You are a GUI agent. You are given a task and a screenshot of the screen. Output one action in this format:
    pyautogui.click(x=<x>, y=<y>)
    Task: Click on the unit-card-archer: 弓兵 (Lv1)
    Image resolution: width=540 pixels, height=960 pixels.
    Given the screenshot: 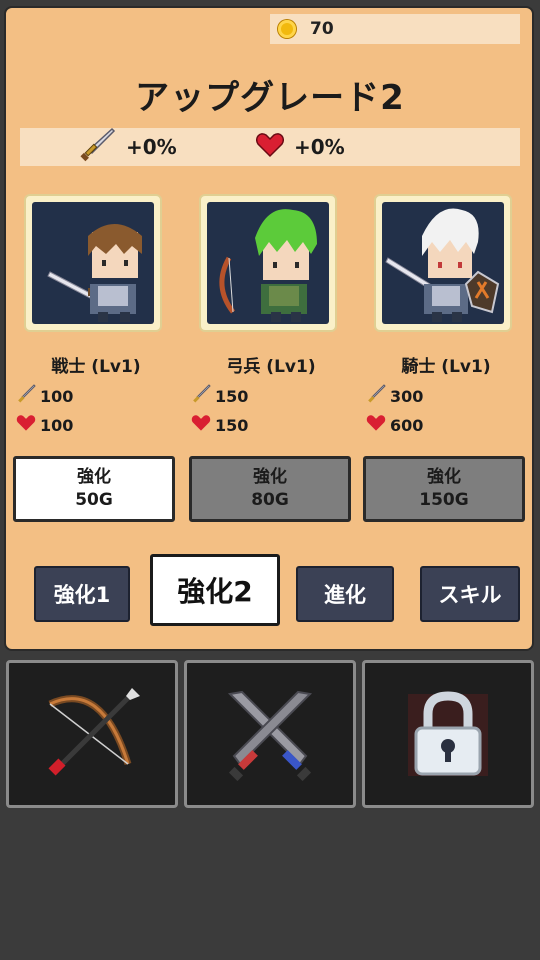 What is the action you would take?
    pyautogui.click(x=271, y=285)
    